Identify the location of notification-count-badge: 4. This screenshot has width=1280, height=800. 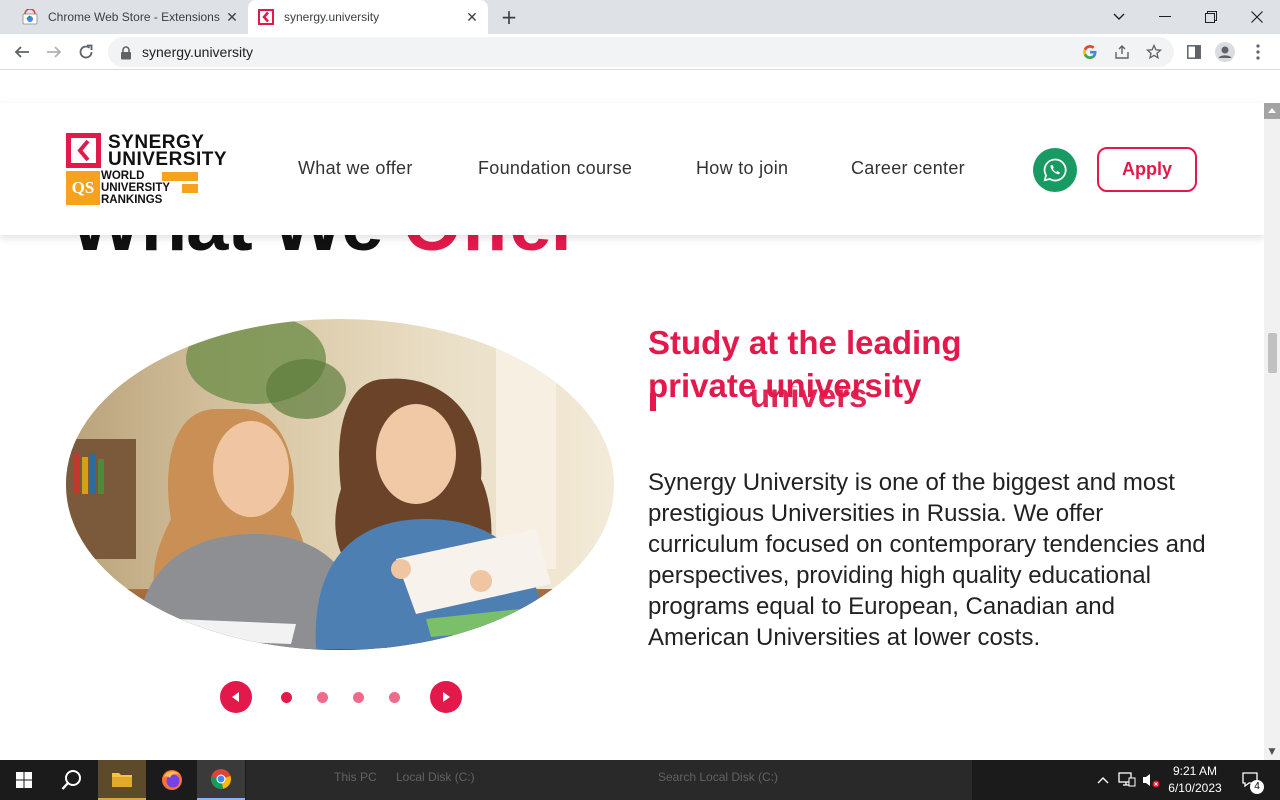
(1257, 787).